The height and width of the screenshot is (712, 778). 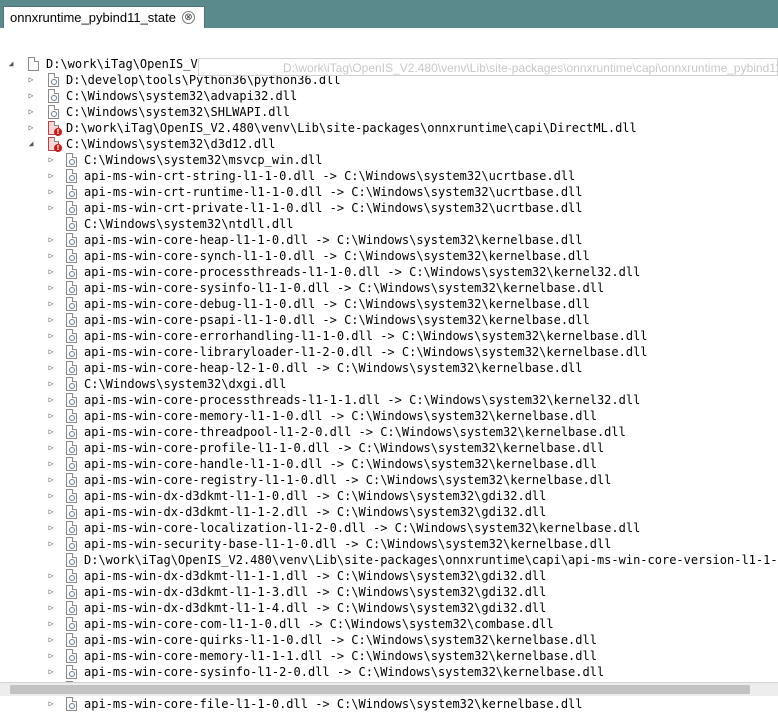 What do you see at coordinates (389, 384) in the screenshot?
I see `tree-node: ▷ C:\Windows\system32\dxgi.dll` at bounding box center [389, 384].